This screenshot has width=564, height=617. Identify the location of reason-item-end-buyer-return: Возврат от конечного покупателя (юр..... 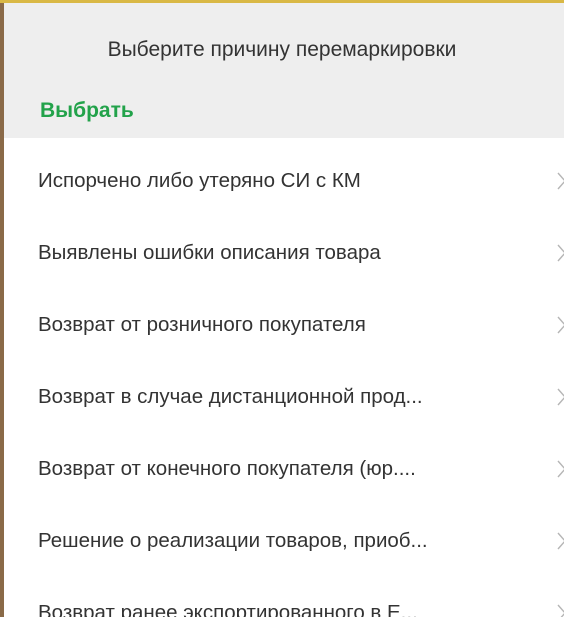
(284, 462).